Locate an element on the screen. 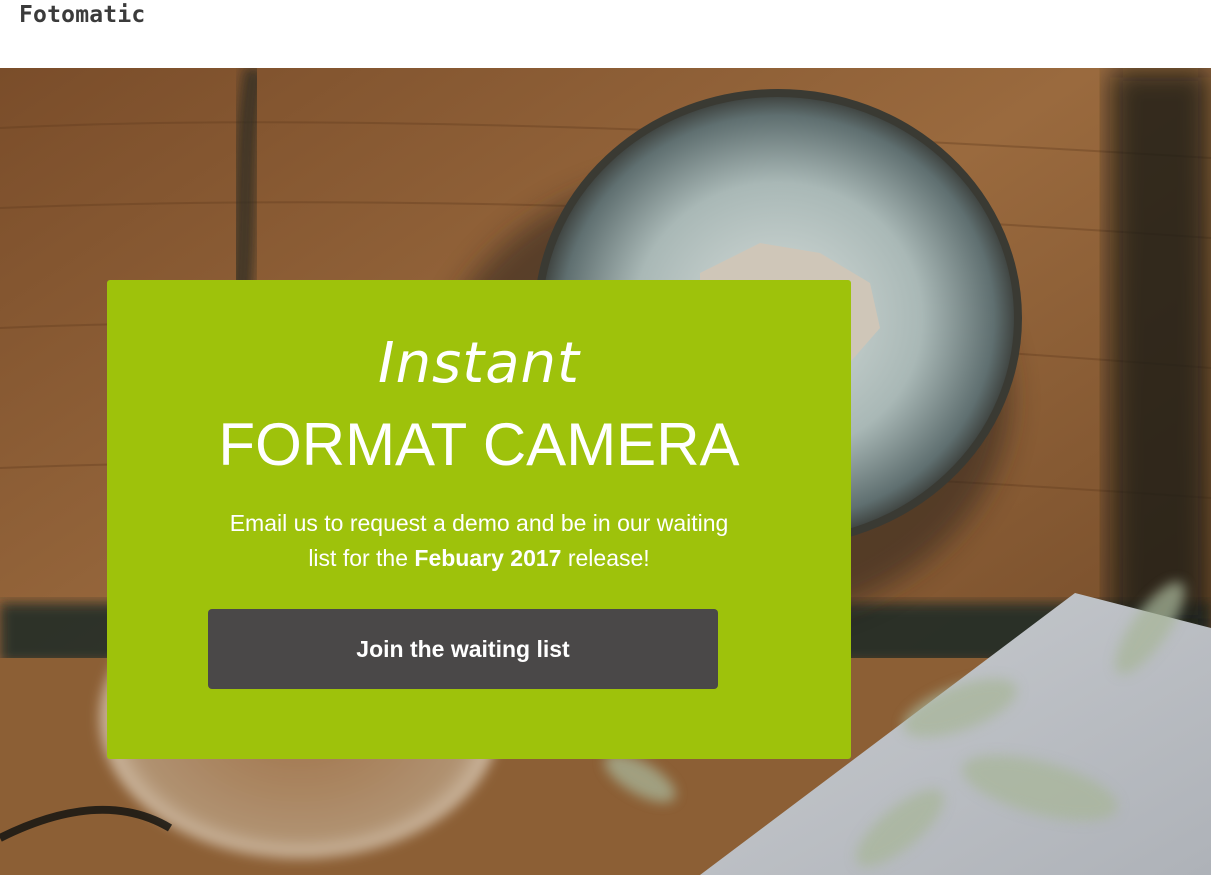  headline-instant: Instant is located at coordinates (479, 363).